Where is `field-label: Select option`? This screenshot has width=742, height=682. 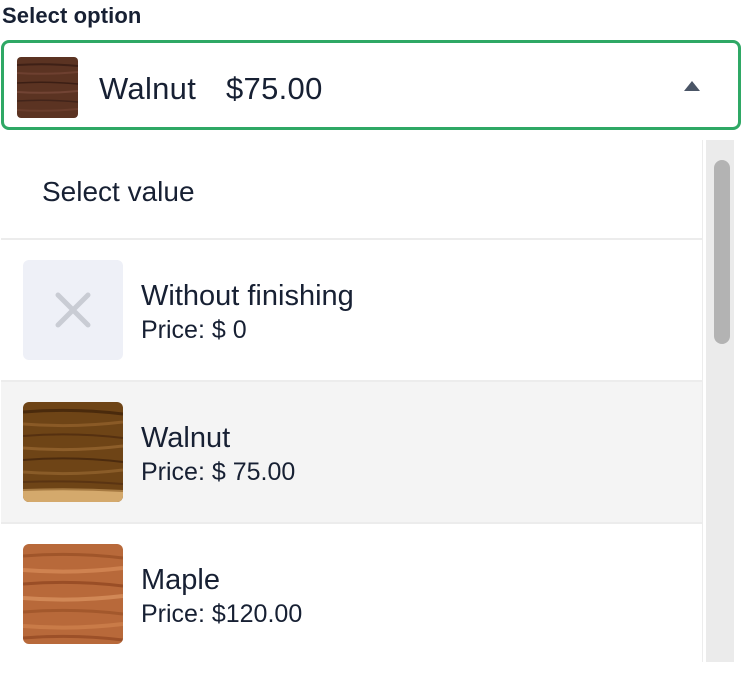 field-label: Select option is located at coordinates (72, 15).